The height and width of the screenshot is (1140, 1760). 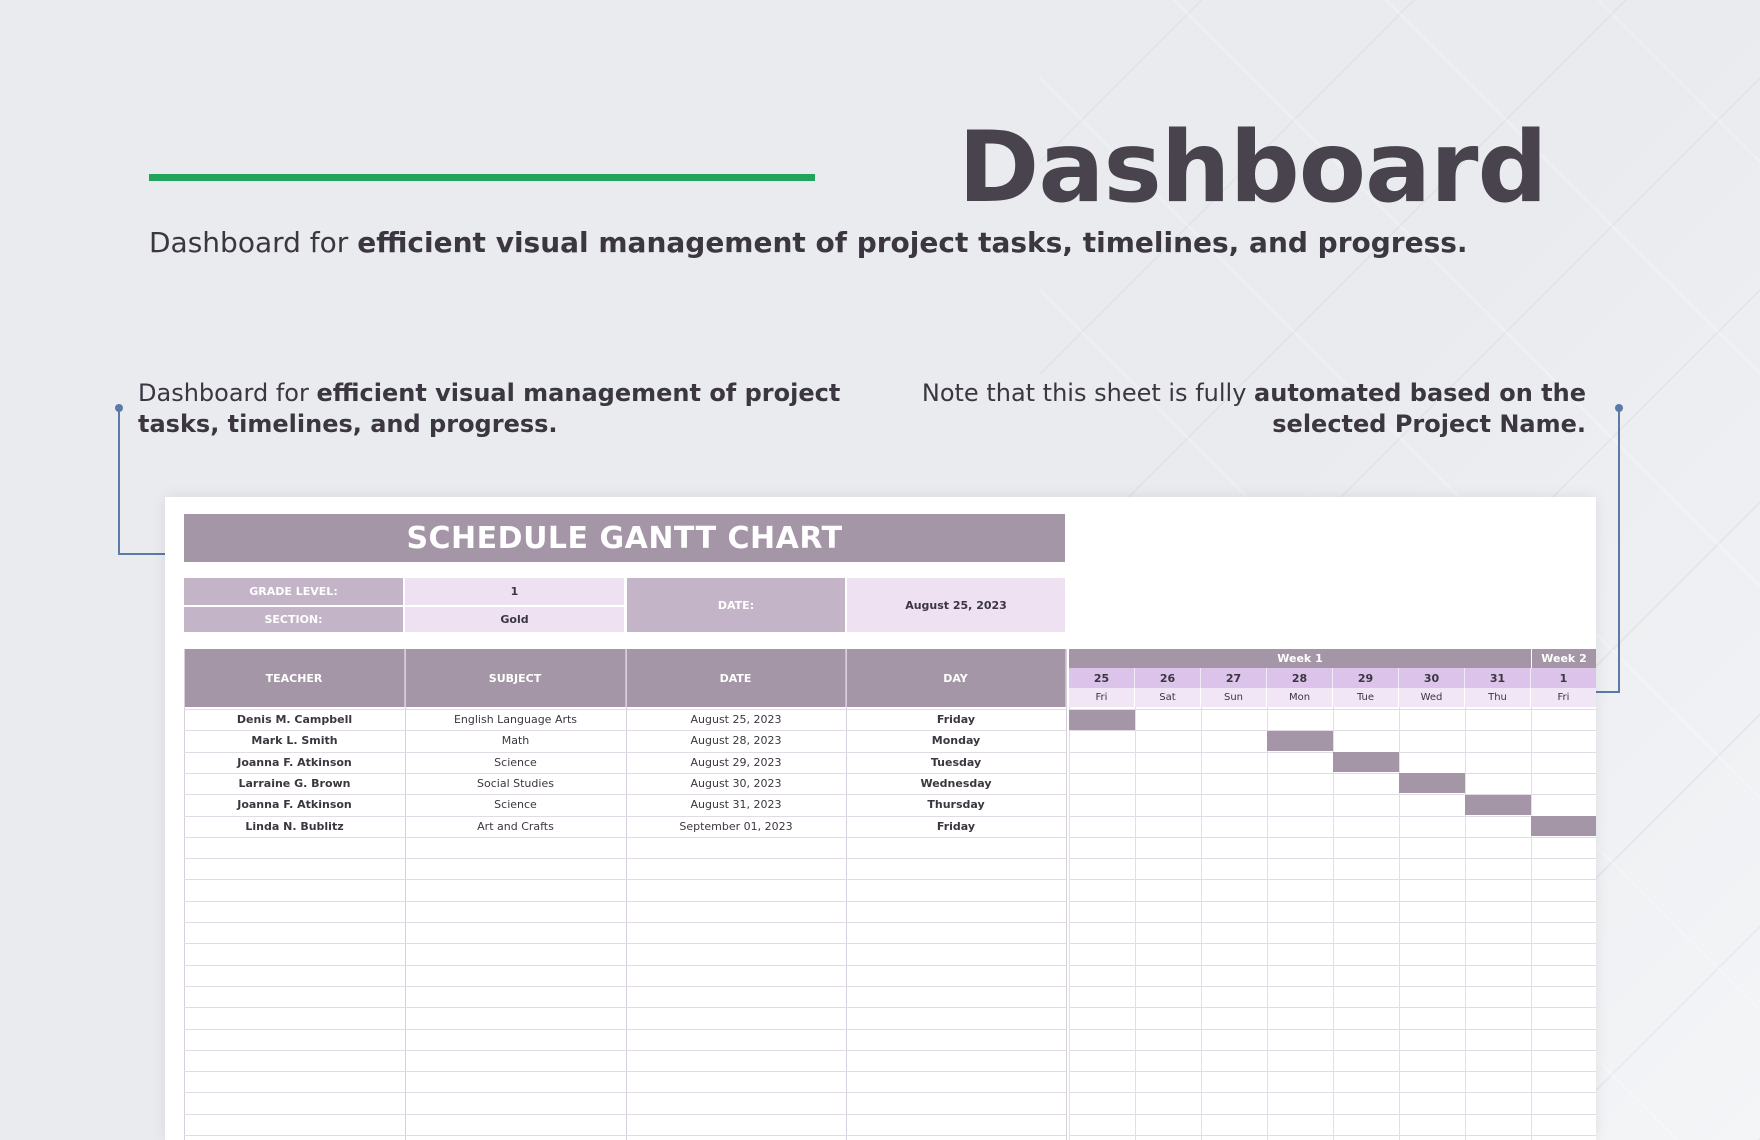 I want to click on table-cell-teacher: Mark L. Smith, so click(x=294, y=740).